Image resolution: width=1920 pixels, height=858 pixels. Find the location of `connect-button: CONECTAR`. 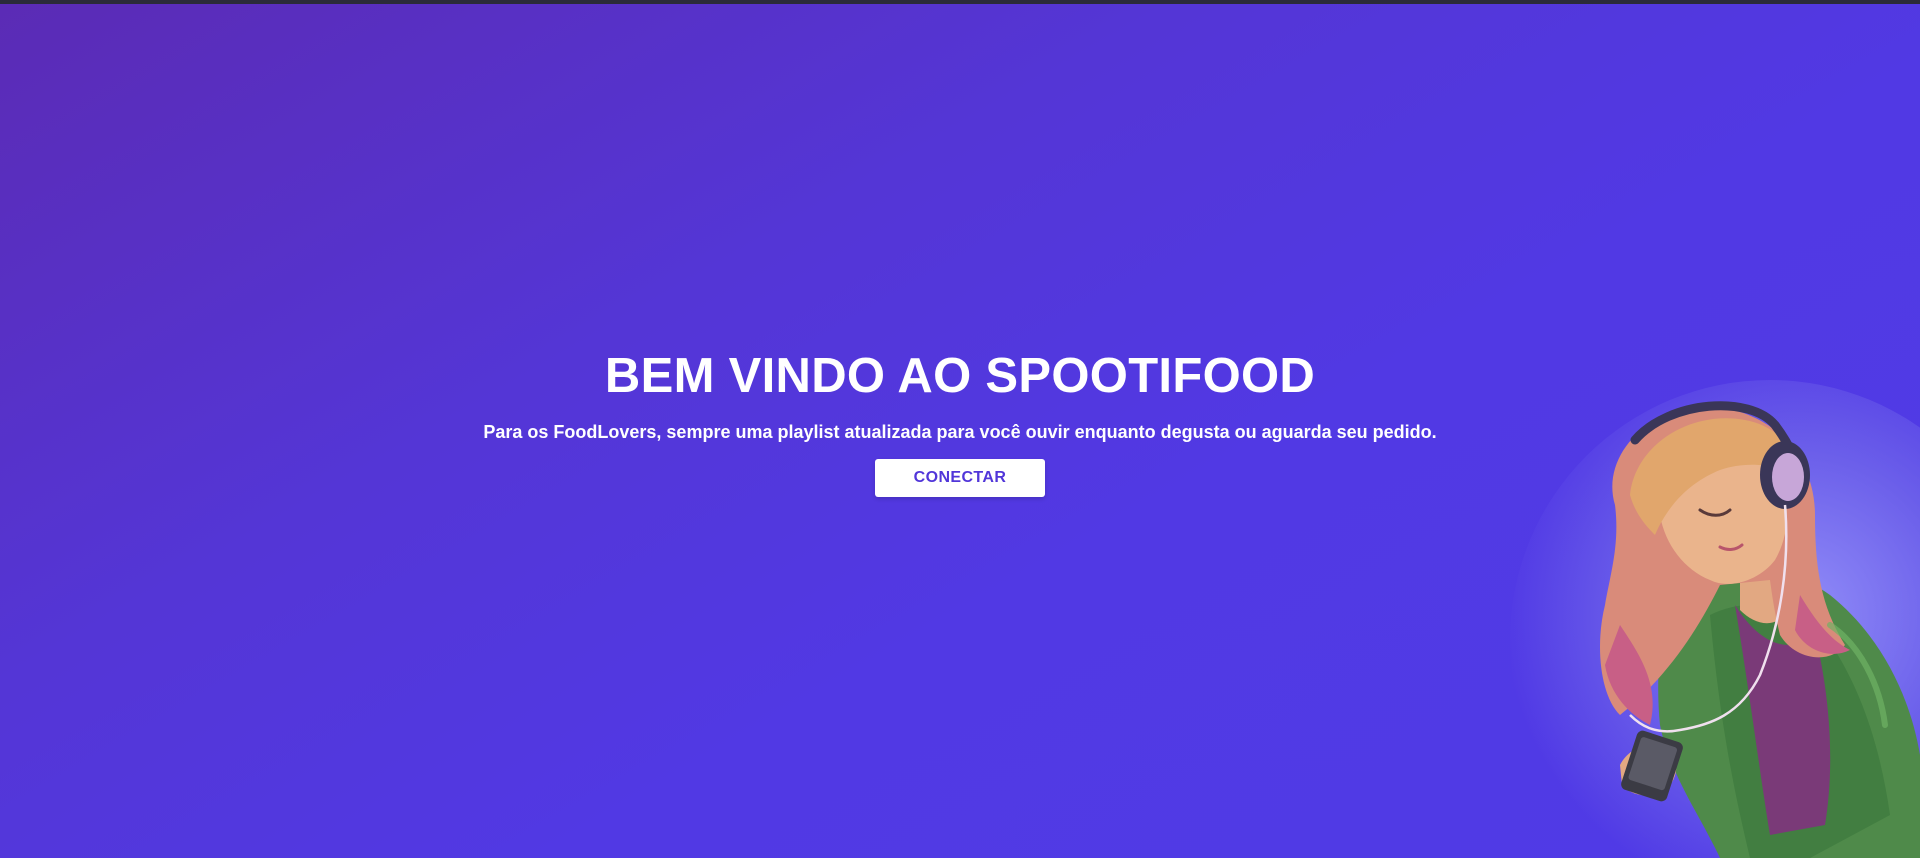

connect-button: CONECTAR is located at coordinates (960, 478).